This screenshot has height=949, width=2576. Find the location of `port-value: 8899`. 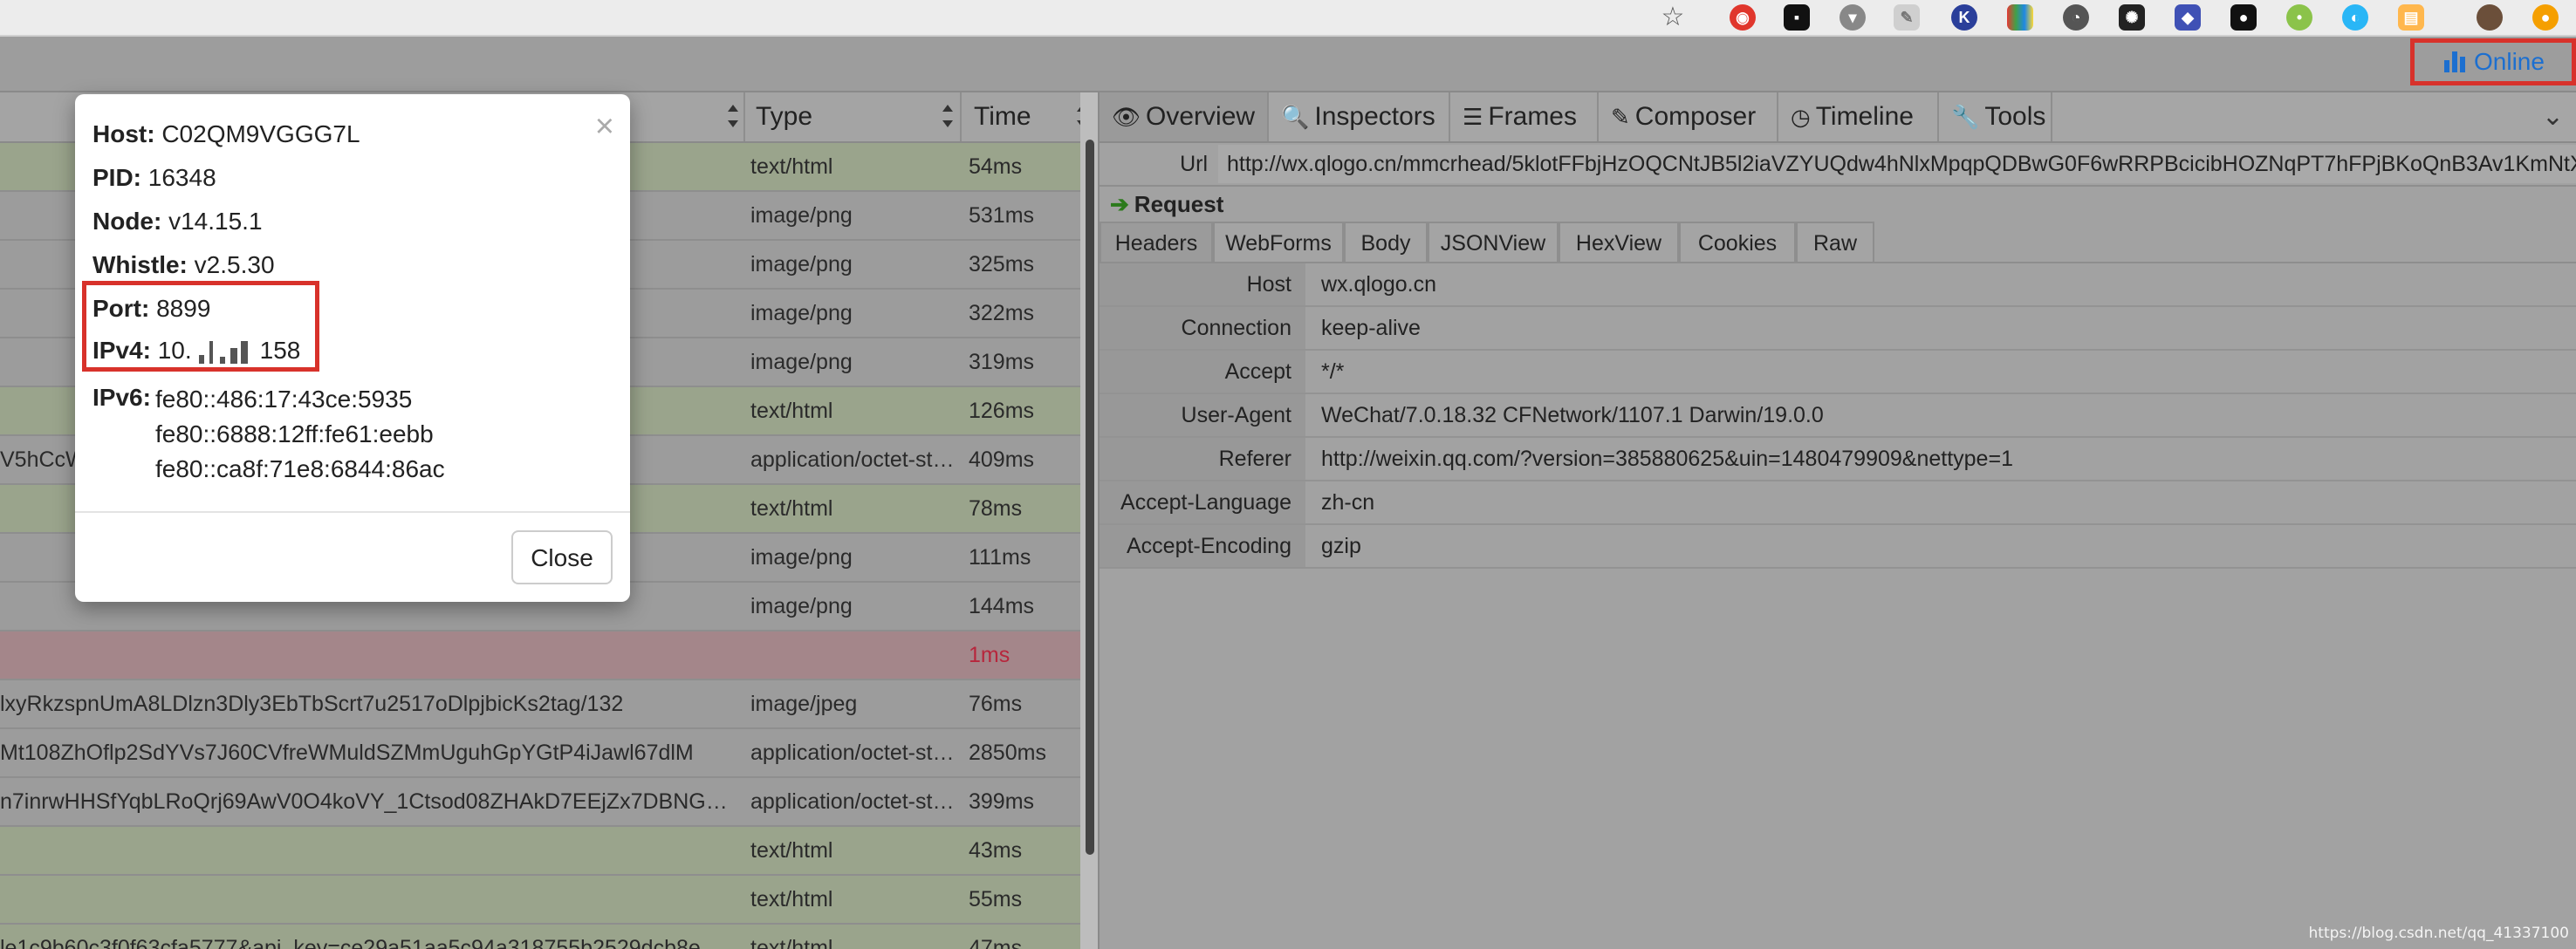

port-value: 8899 is located at coordinates (184, 308).